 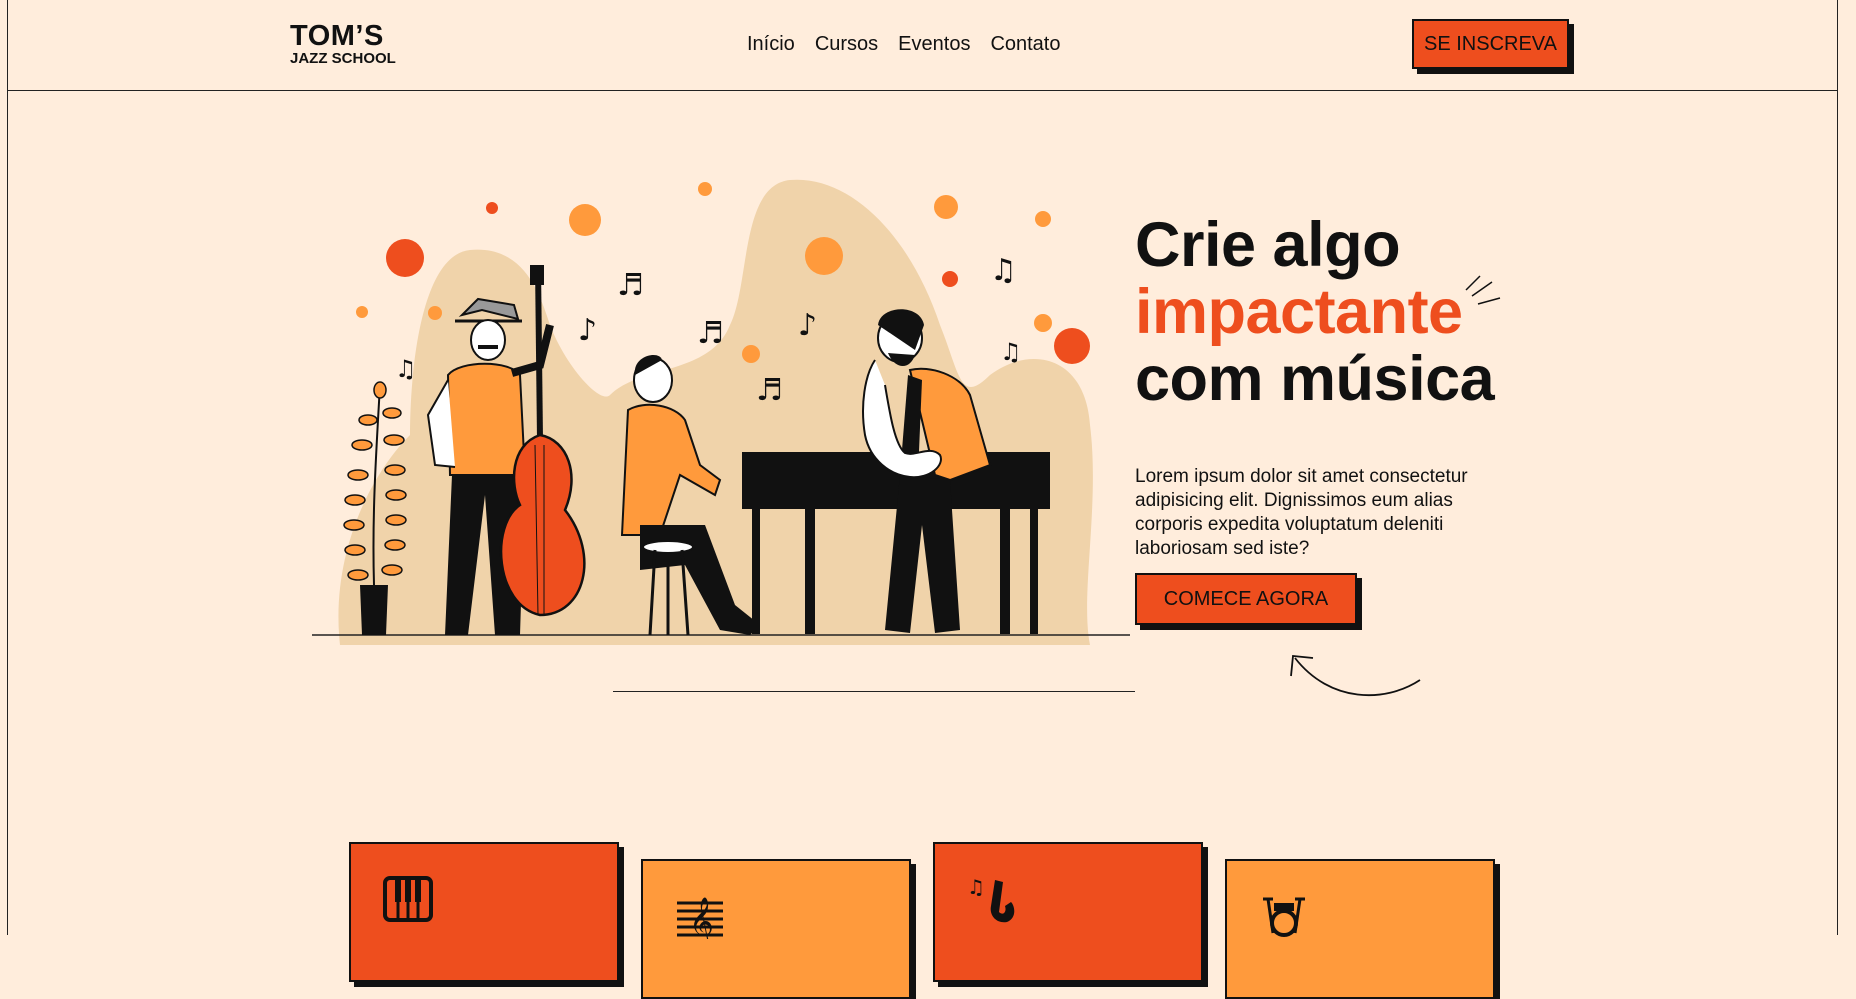 I want to click on main-nav: Início Cursos Eventos Contato, so click(x=904, y=44).